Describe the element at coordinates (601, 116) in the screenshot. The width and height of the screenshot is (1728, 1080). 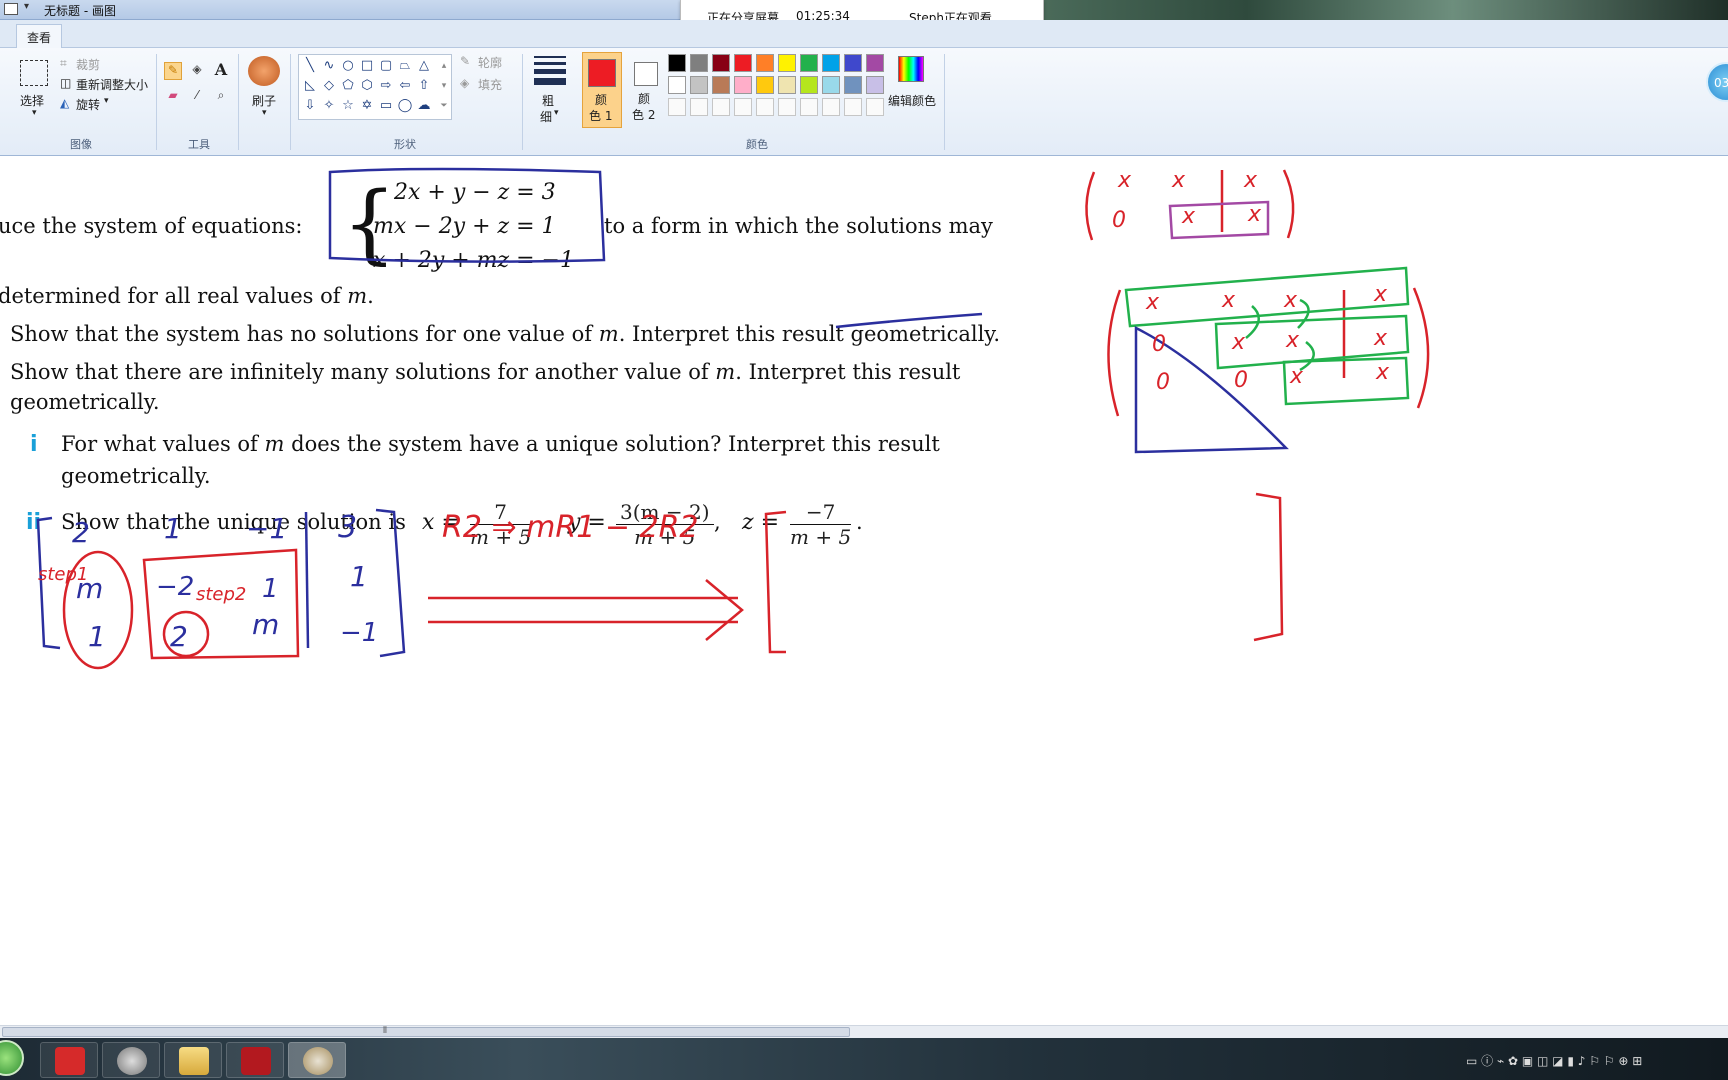
I see `color1-label-2: 色 1` at that location.